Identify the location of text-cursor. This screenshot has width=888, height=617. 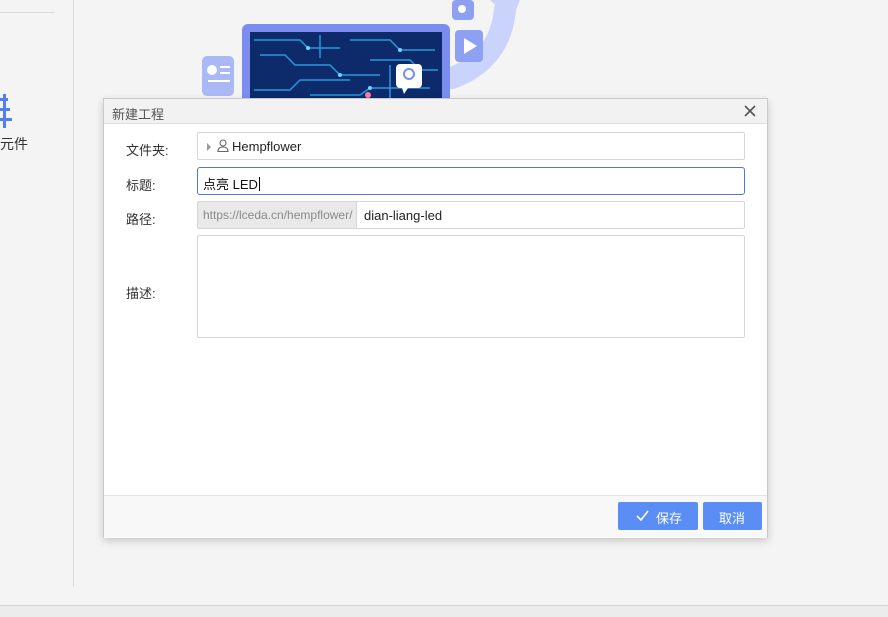
(259, 184).